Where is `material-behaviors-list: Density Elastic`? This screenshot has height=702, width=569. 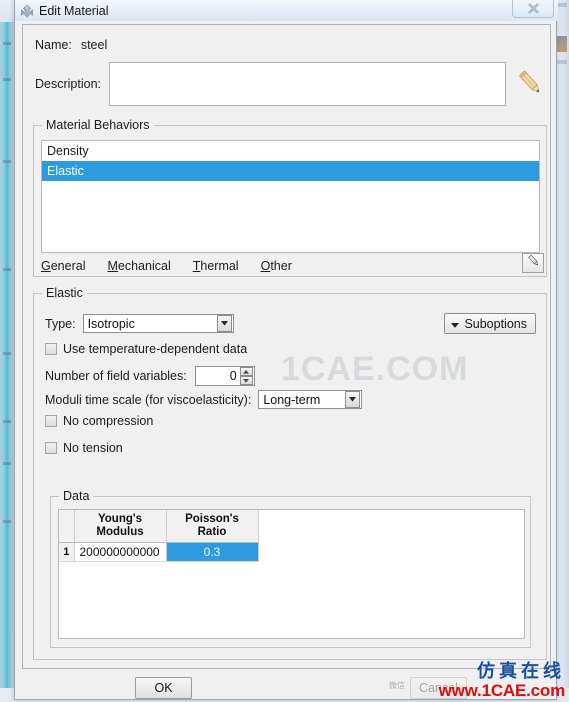
material-behaviors-list: Density Elastic is located at coordinates (290, 196).